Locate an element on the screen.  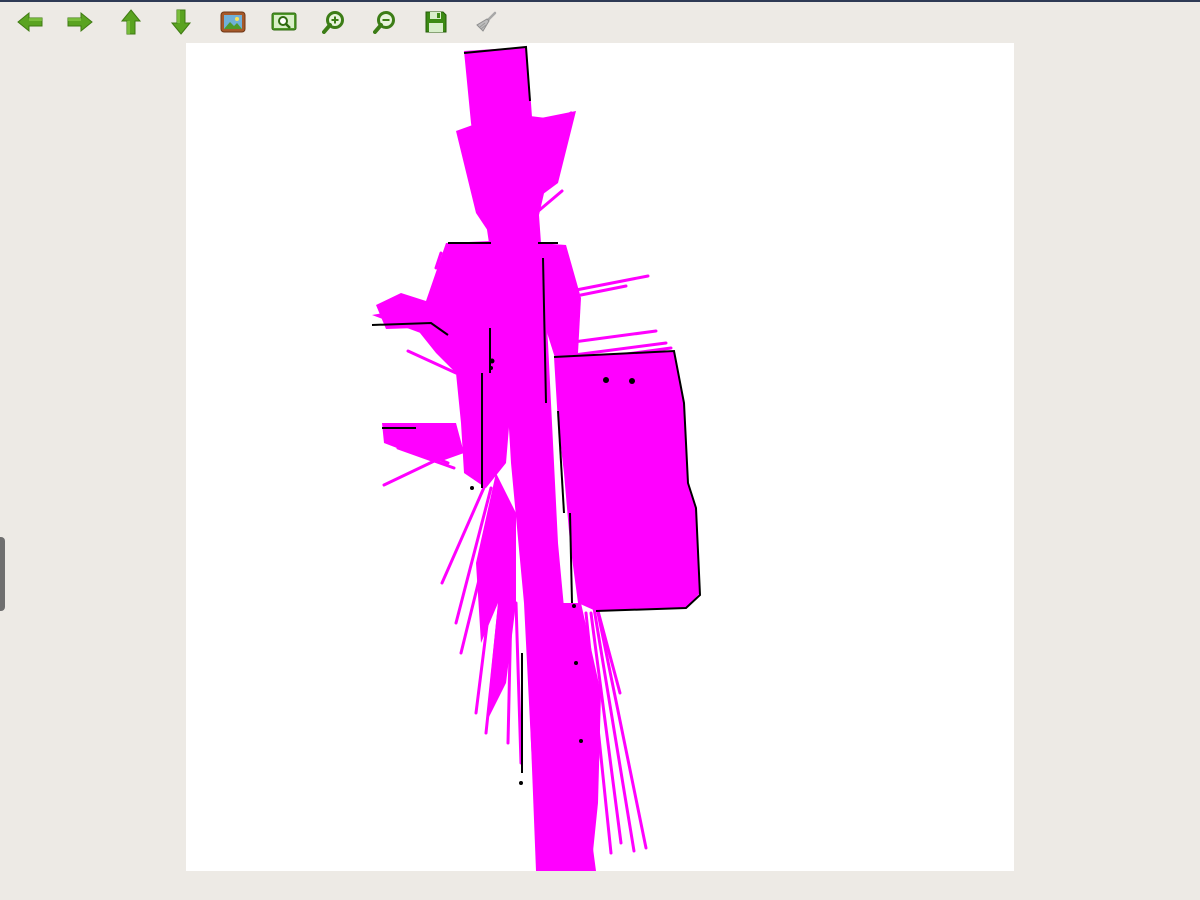
clear-button is located at coordinates (486, 22).